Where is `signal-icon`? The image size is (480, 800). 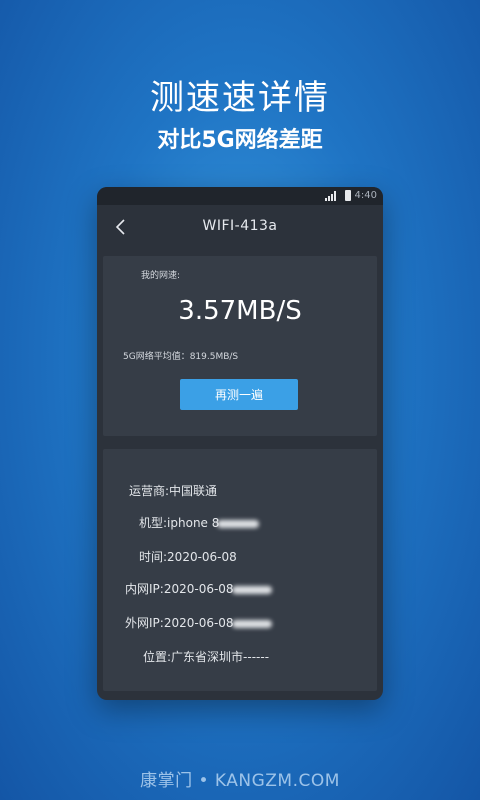
signal-icon is located at coordinates (330, 196).